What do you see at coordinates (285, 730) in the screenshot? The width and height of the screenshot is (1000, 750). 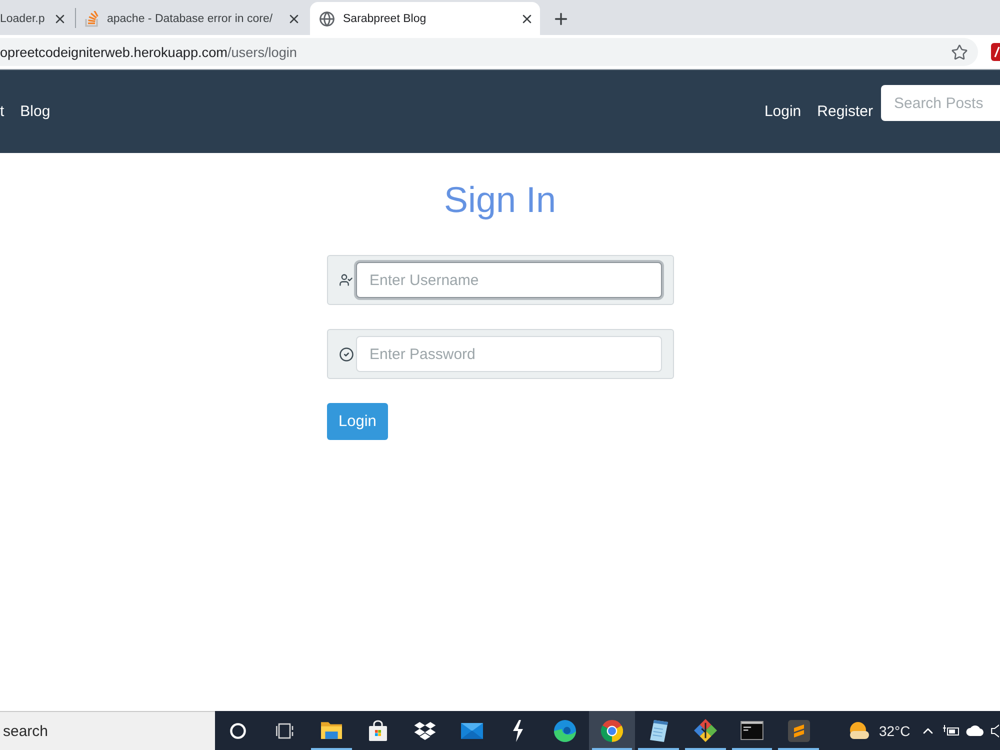 I see `task-view-icon` at bounding box center [285, 730].